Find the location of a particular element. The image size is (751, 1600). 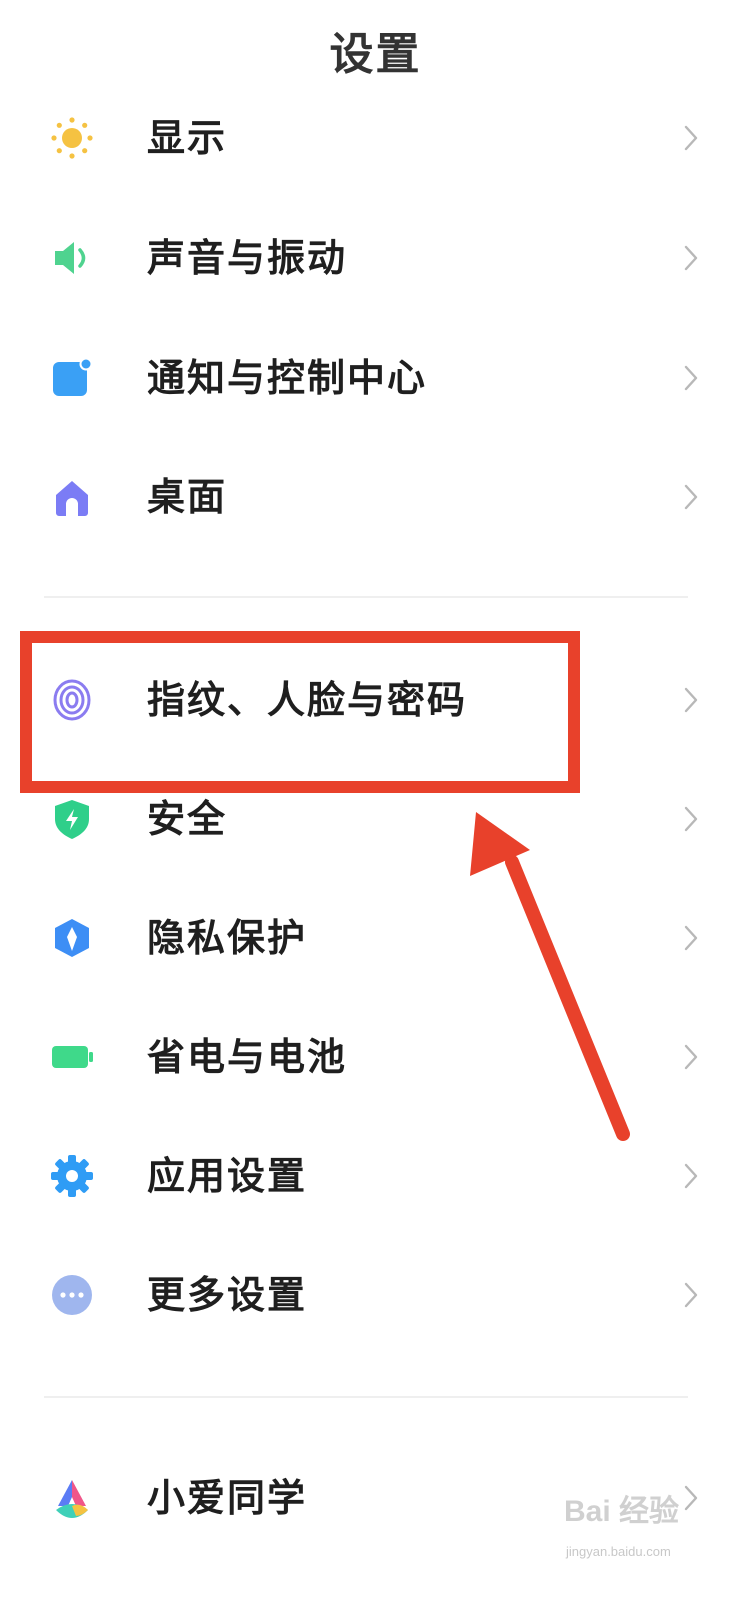

notification-icon is located at coordinates (72, 378).